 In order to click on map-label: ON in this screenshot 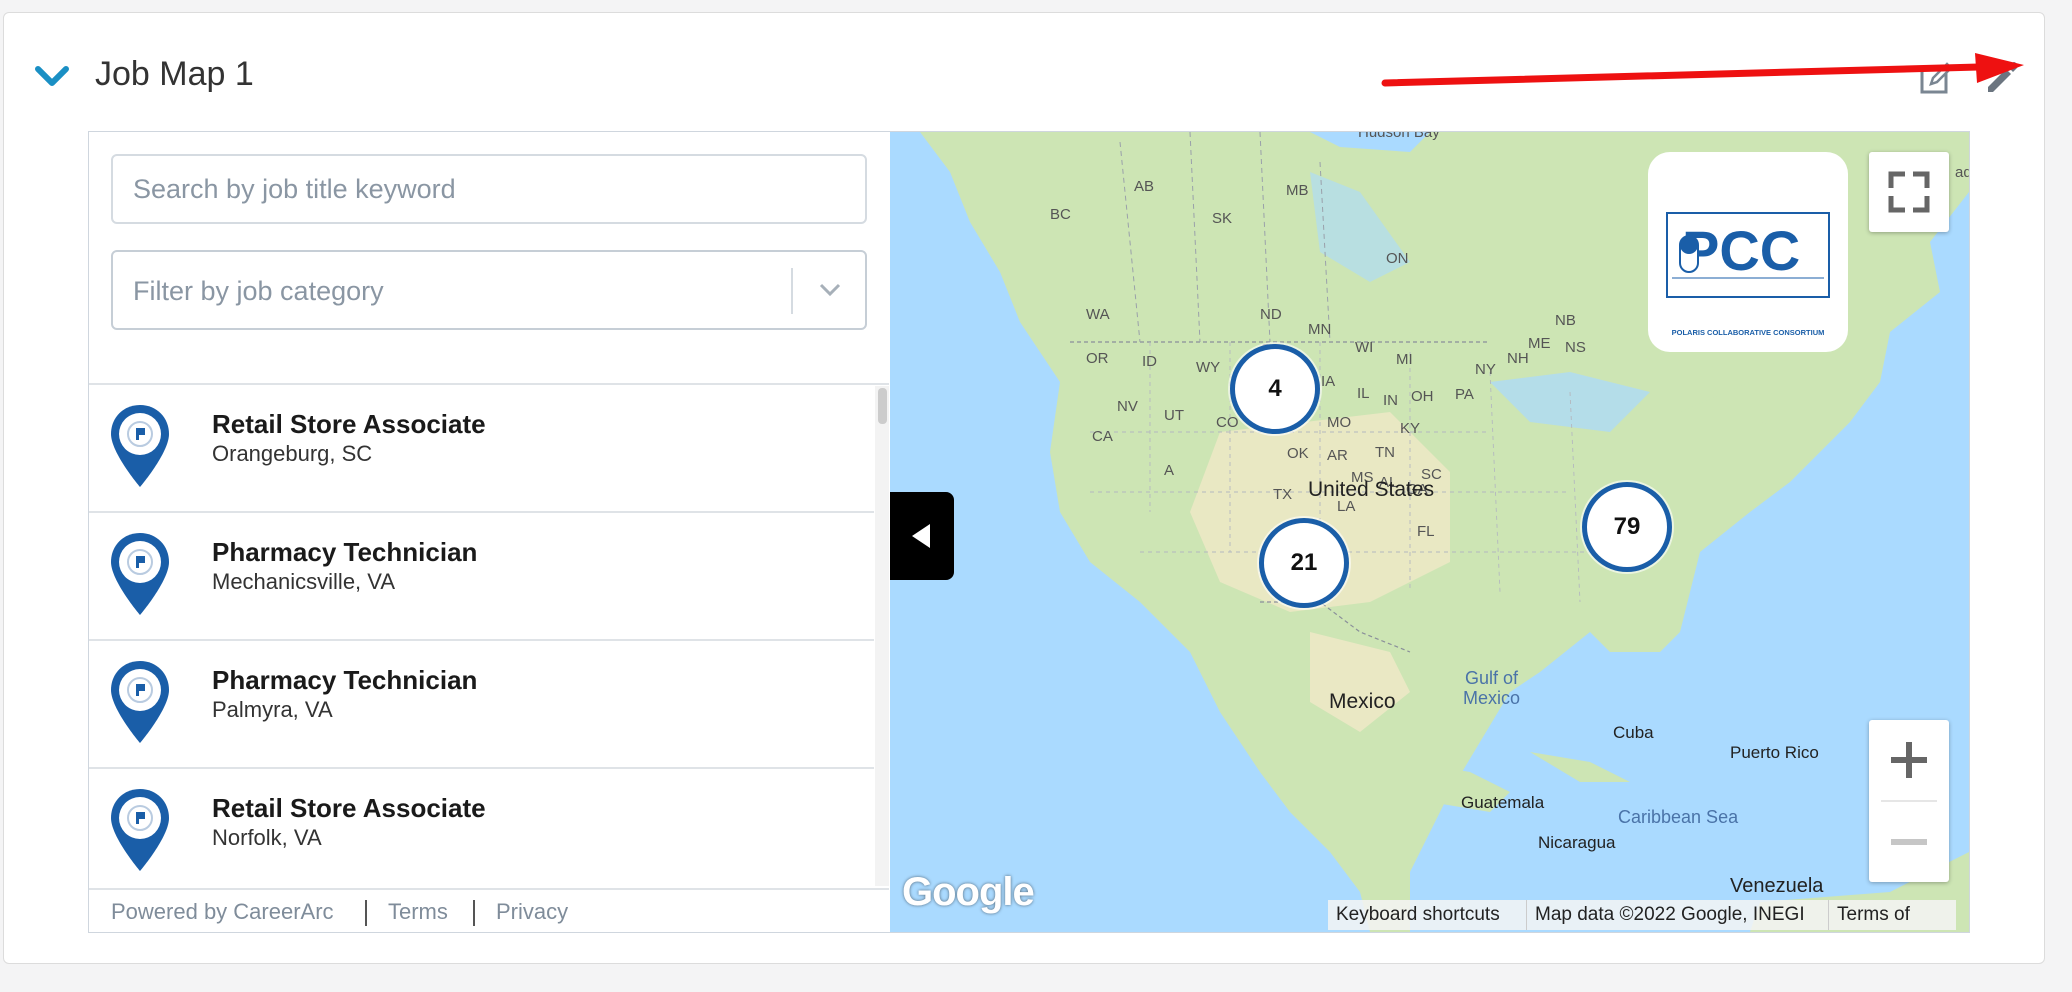, I will do `click(1397, 258)`.